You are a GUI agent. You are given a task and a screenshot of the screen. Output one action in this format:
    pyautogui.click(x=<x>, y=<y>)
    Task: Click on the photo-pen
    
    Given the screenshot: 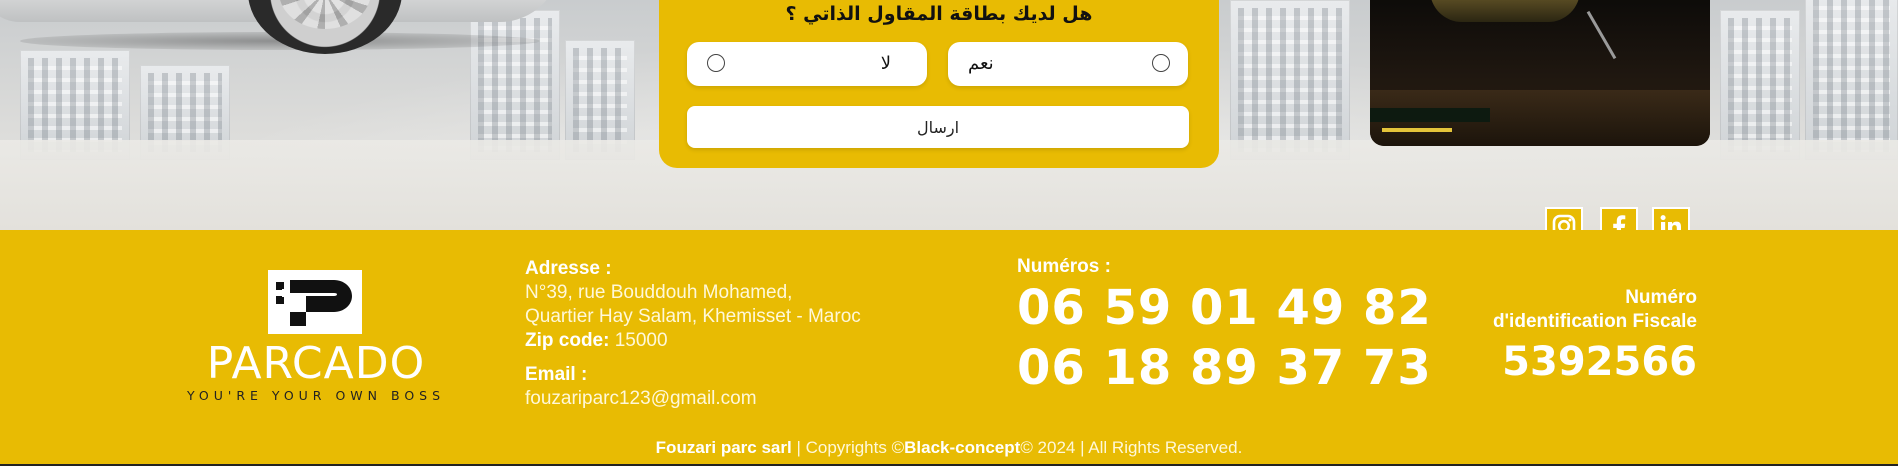 What is the action you would take?
    pyautogui.click(x=1601, y=35)
    